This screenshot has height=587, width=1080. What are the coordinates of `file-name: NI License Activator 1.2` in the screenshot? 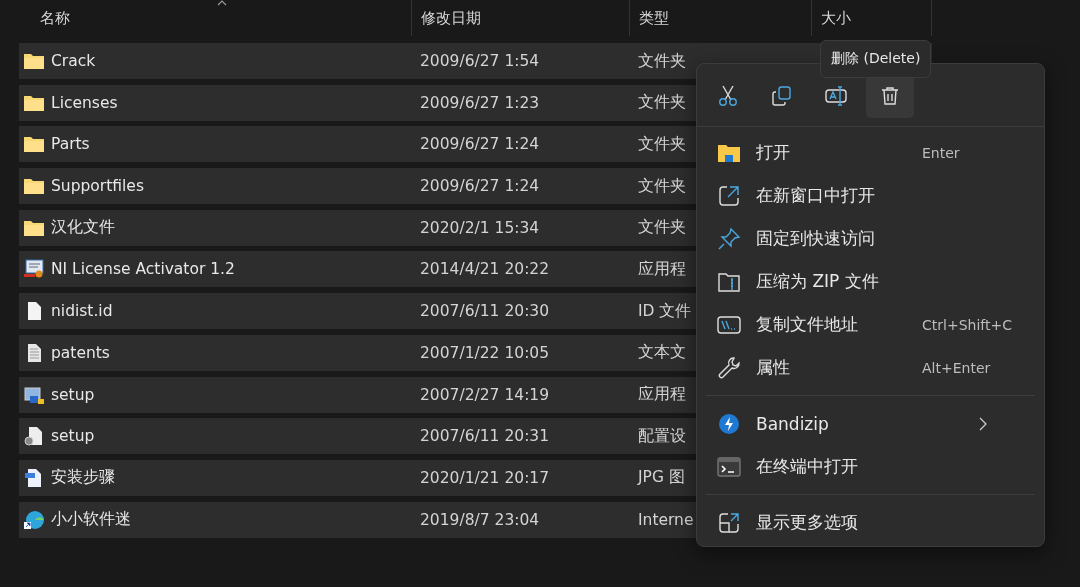 It's located at (143, 269).